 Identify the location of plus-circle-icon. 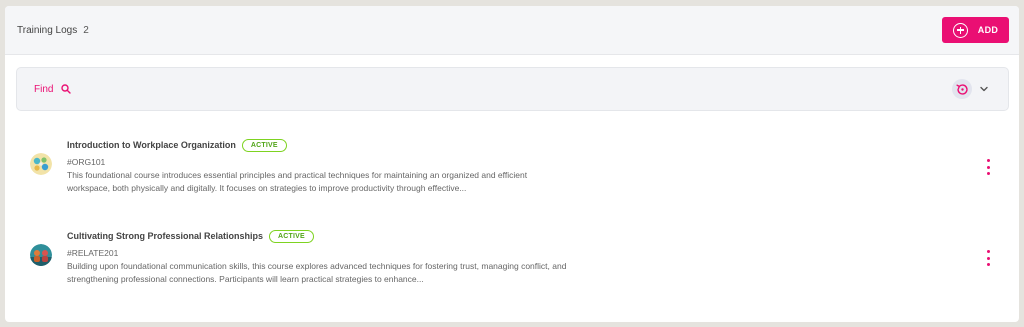
(960, 30).